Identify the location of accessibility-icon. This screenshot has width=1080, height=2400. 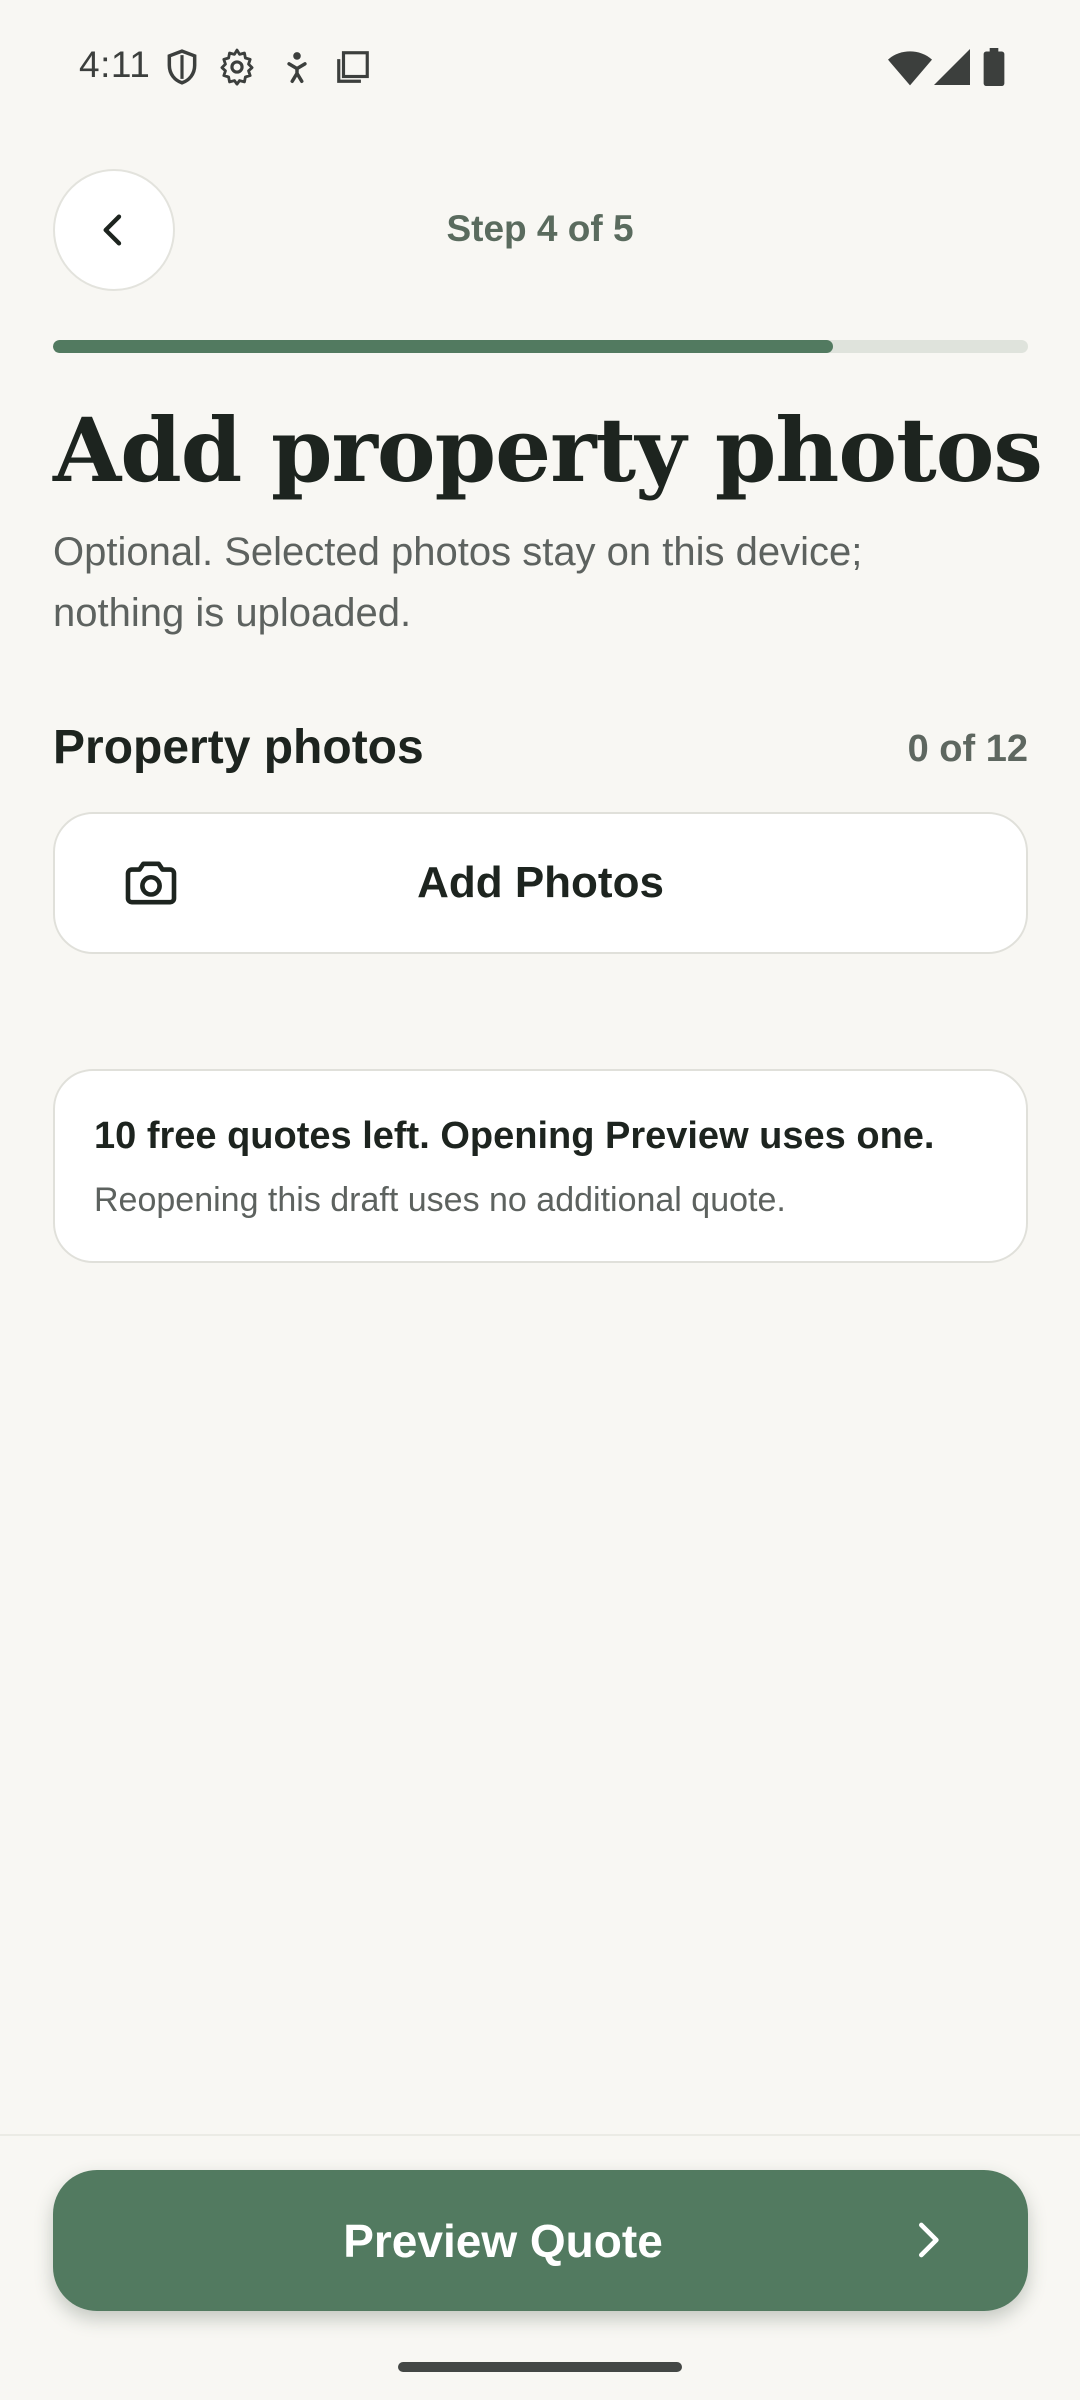
(297, 67).